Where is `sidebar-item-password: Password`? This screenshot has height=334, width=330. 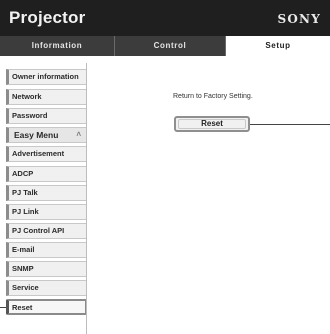 sidebar-item-password: Password is located at coordinates (46, 116).